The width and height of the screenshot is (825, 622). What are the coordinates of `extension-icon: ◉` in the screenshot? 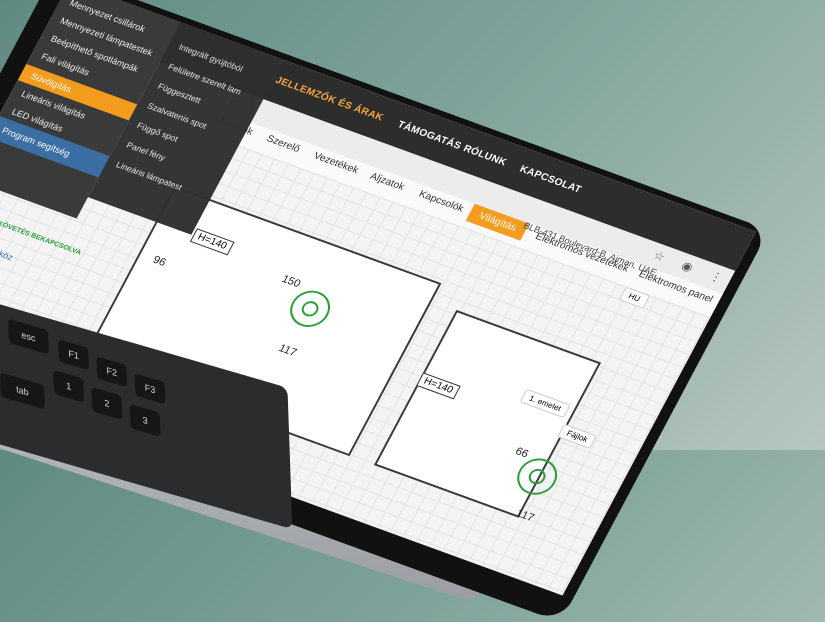 It's located at (687, 266).